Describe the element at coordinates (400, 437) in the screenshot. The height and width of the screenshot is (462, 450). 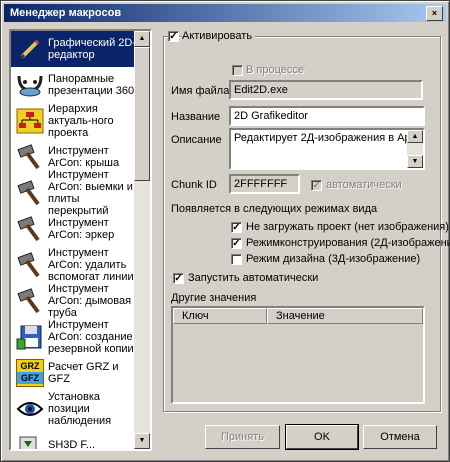
I see `cancel-button: Отмена` at that location.